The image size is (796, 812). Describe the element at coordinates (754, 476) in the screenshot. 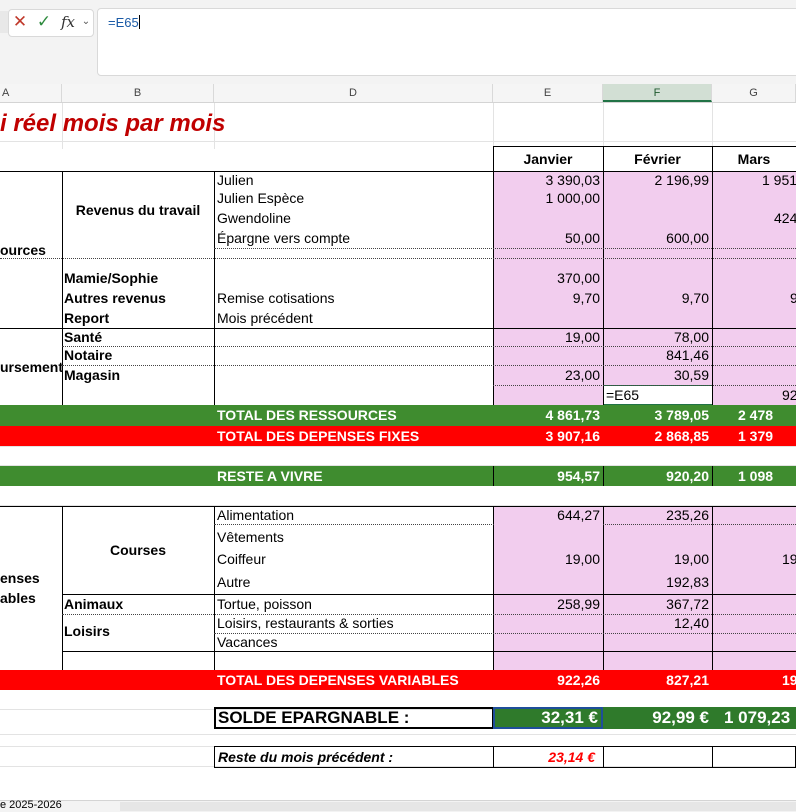

I see `reste-a-vivre-mars: 1 098` at that location.